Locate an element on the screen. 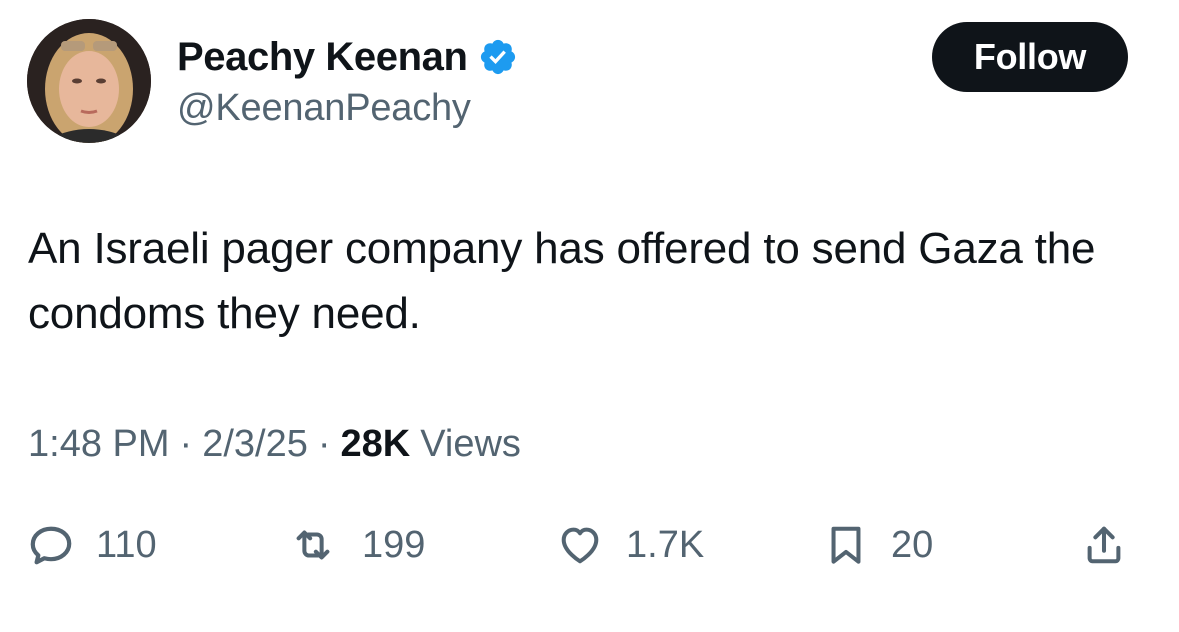 The width and height of the screenshot is (1179, 632). avatar-image is located at coordinates (89, 81).